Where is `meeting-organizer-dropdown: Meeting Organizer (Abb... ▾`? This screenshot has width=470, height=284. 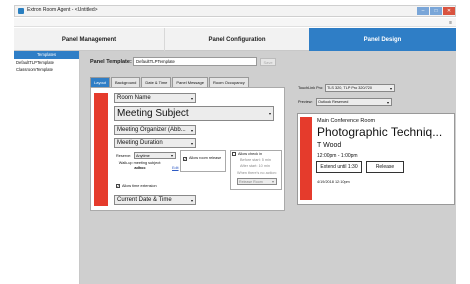
meeting-organizer-dropdown: Meeting Organizer (Abb... ▾ is located at coordinates (155, 130).